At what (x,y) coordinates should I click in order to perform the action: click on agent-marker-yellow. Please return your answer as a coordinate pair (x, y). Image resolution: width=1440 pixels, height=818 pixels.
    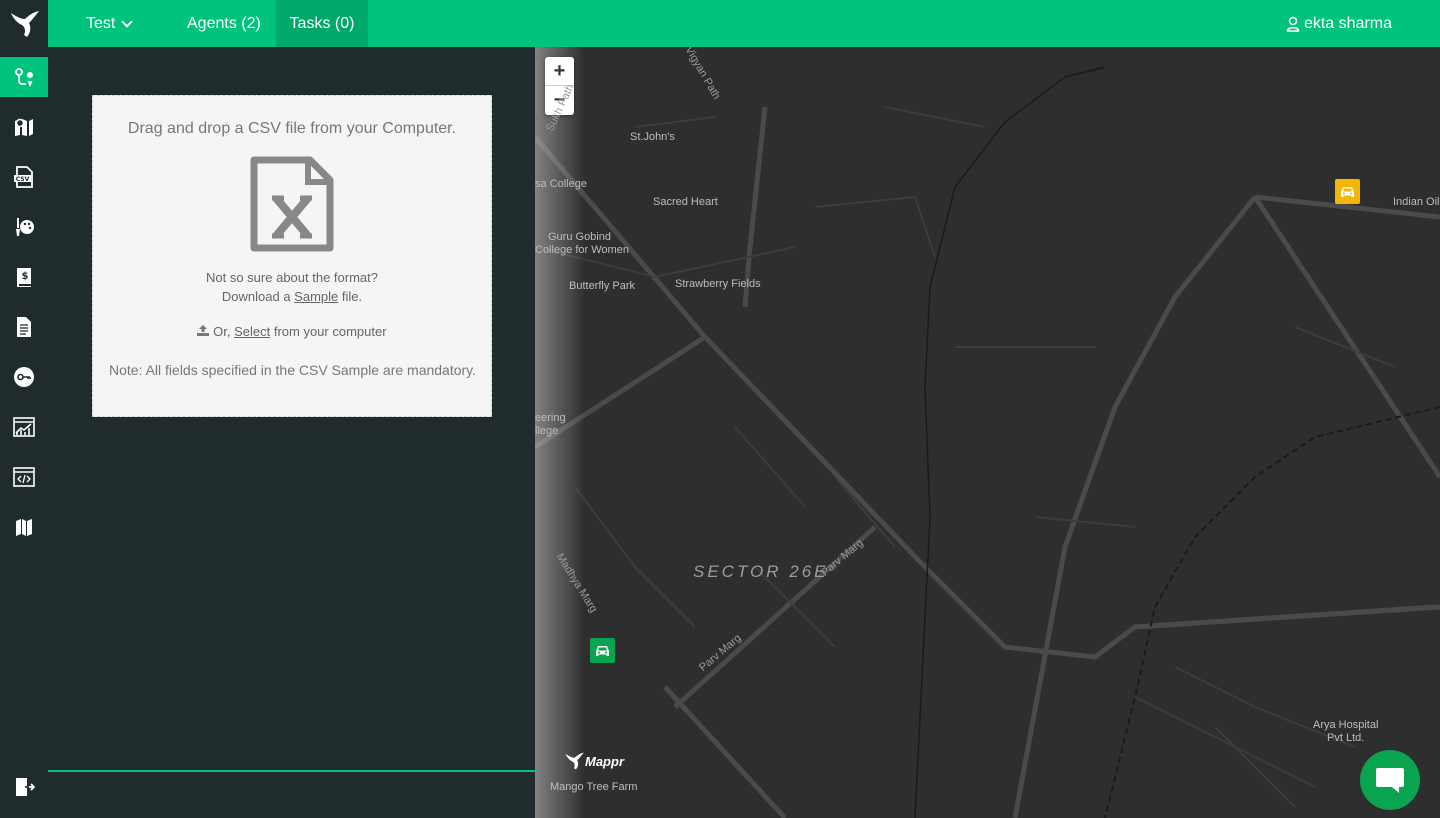
    Looking at the image, I should click on (1347, 191).